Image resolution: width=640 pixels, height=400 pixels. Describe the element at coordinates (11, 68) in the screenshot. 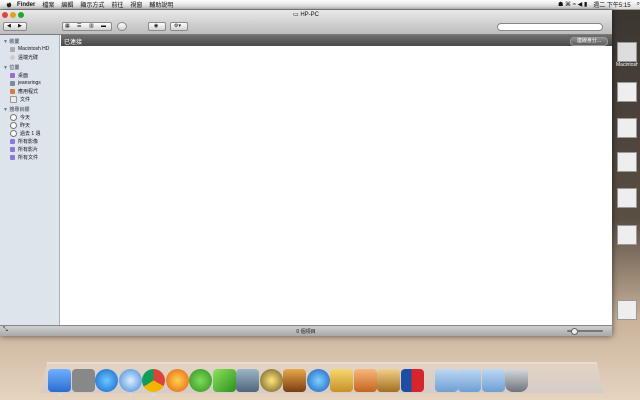

I see `sidebar-section-places: ▼ 位置` at that location.